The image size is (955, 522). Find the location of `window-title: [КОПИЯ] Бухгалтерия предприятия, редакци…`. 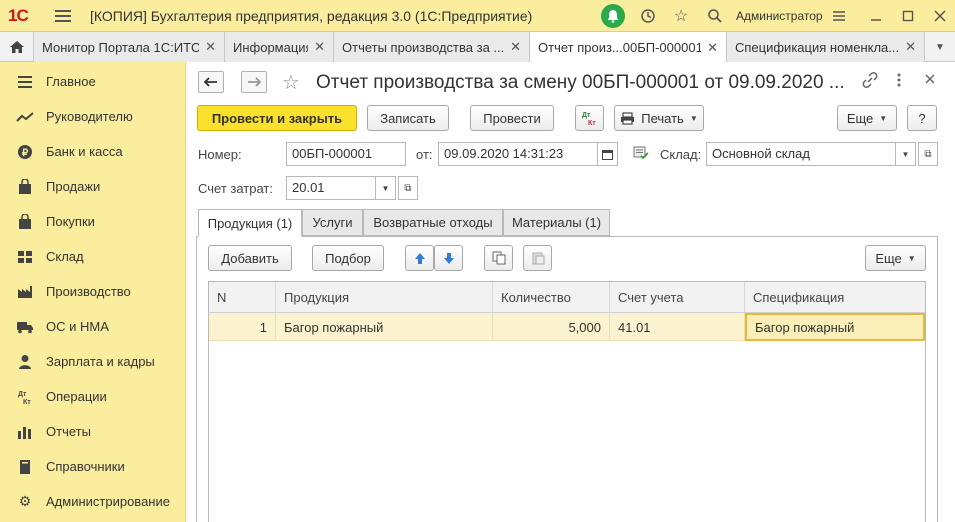

window-title: [КОПИЯ] Бухгалтерия предприятия, редакци… is located at coordinates (311, 16).